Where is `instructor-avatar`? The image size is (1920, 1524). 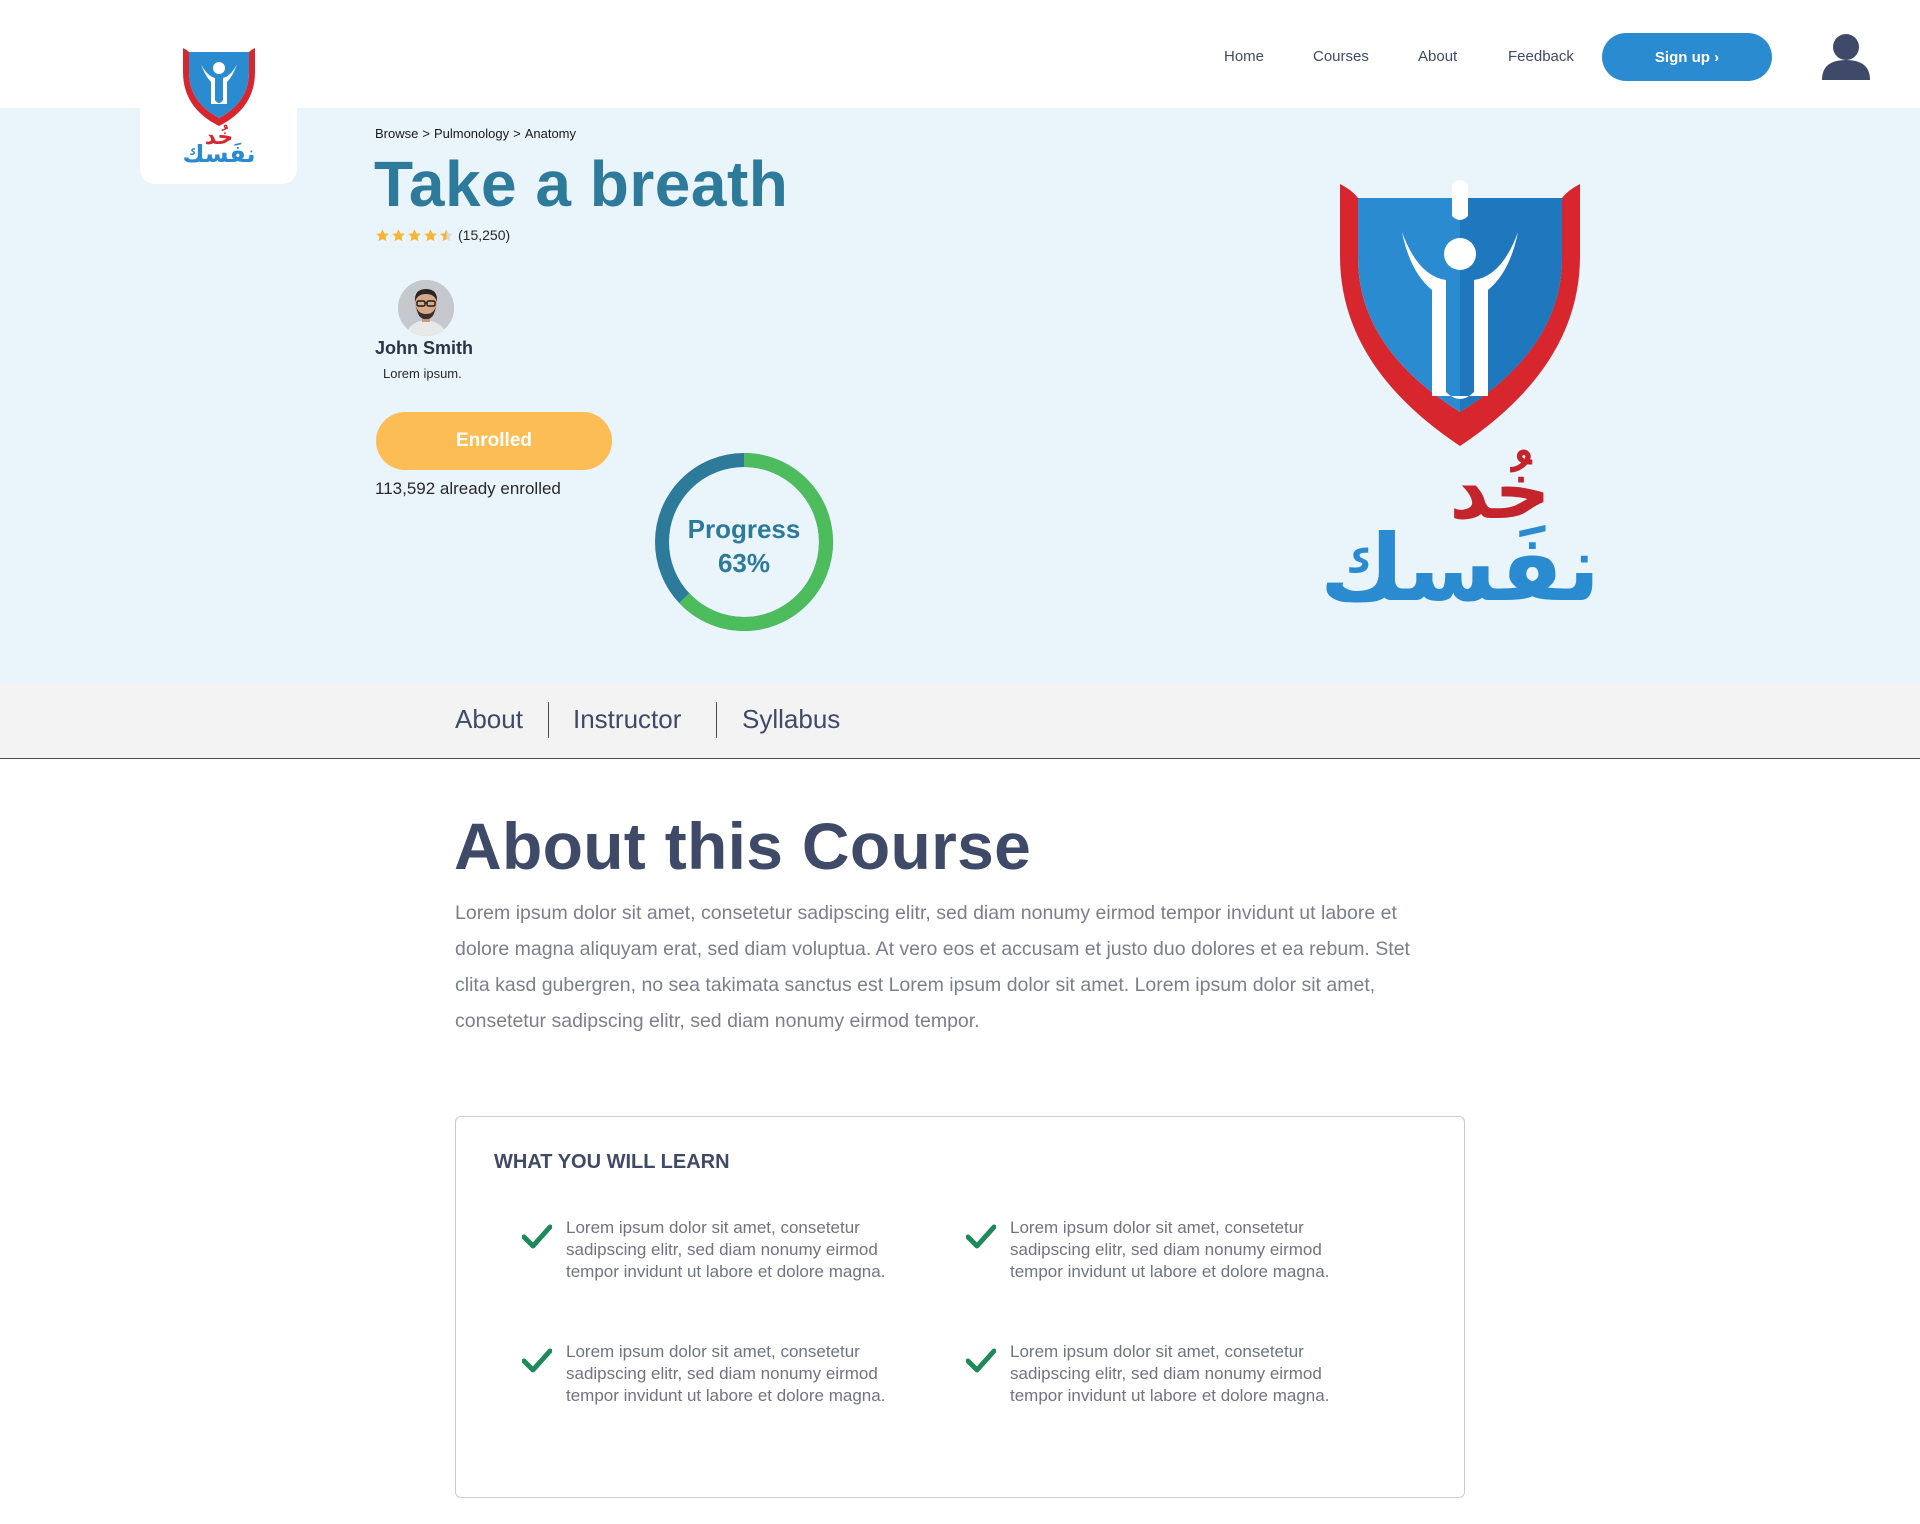 instructor-avatar is located at coordinates (426, 308).